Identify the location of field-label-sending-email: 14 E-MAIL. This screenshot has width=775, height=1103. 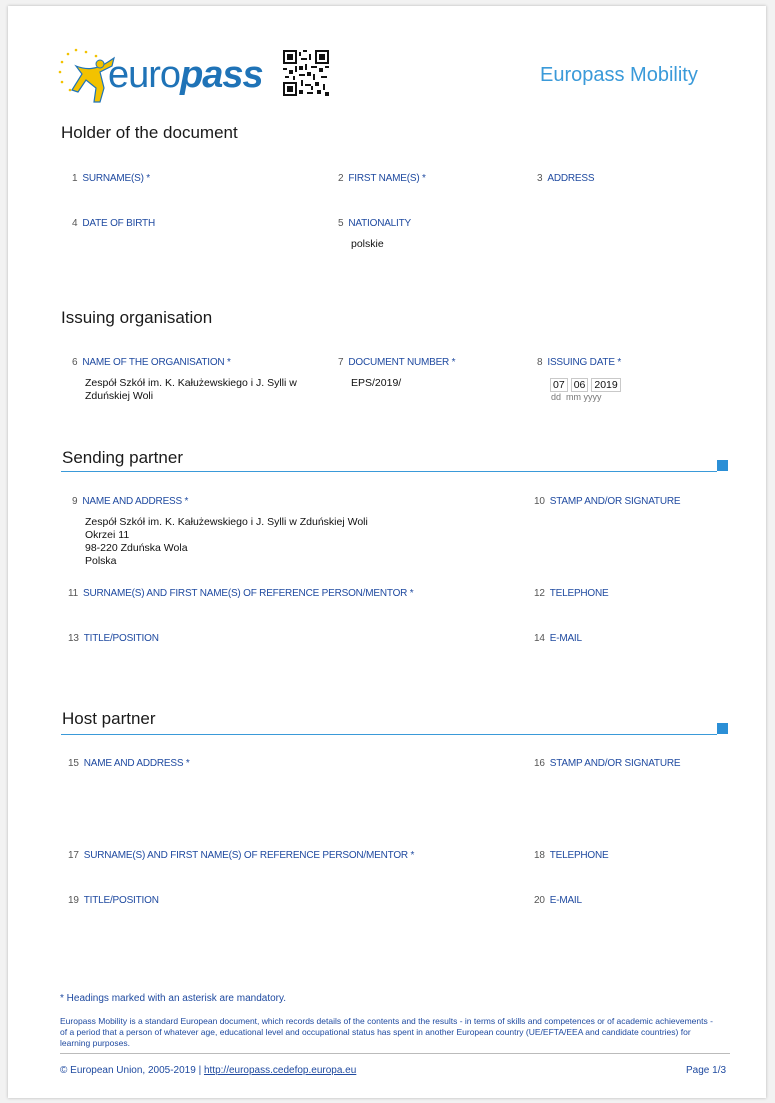
(558, 638).